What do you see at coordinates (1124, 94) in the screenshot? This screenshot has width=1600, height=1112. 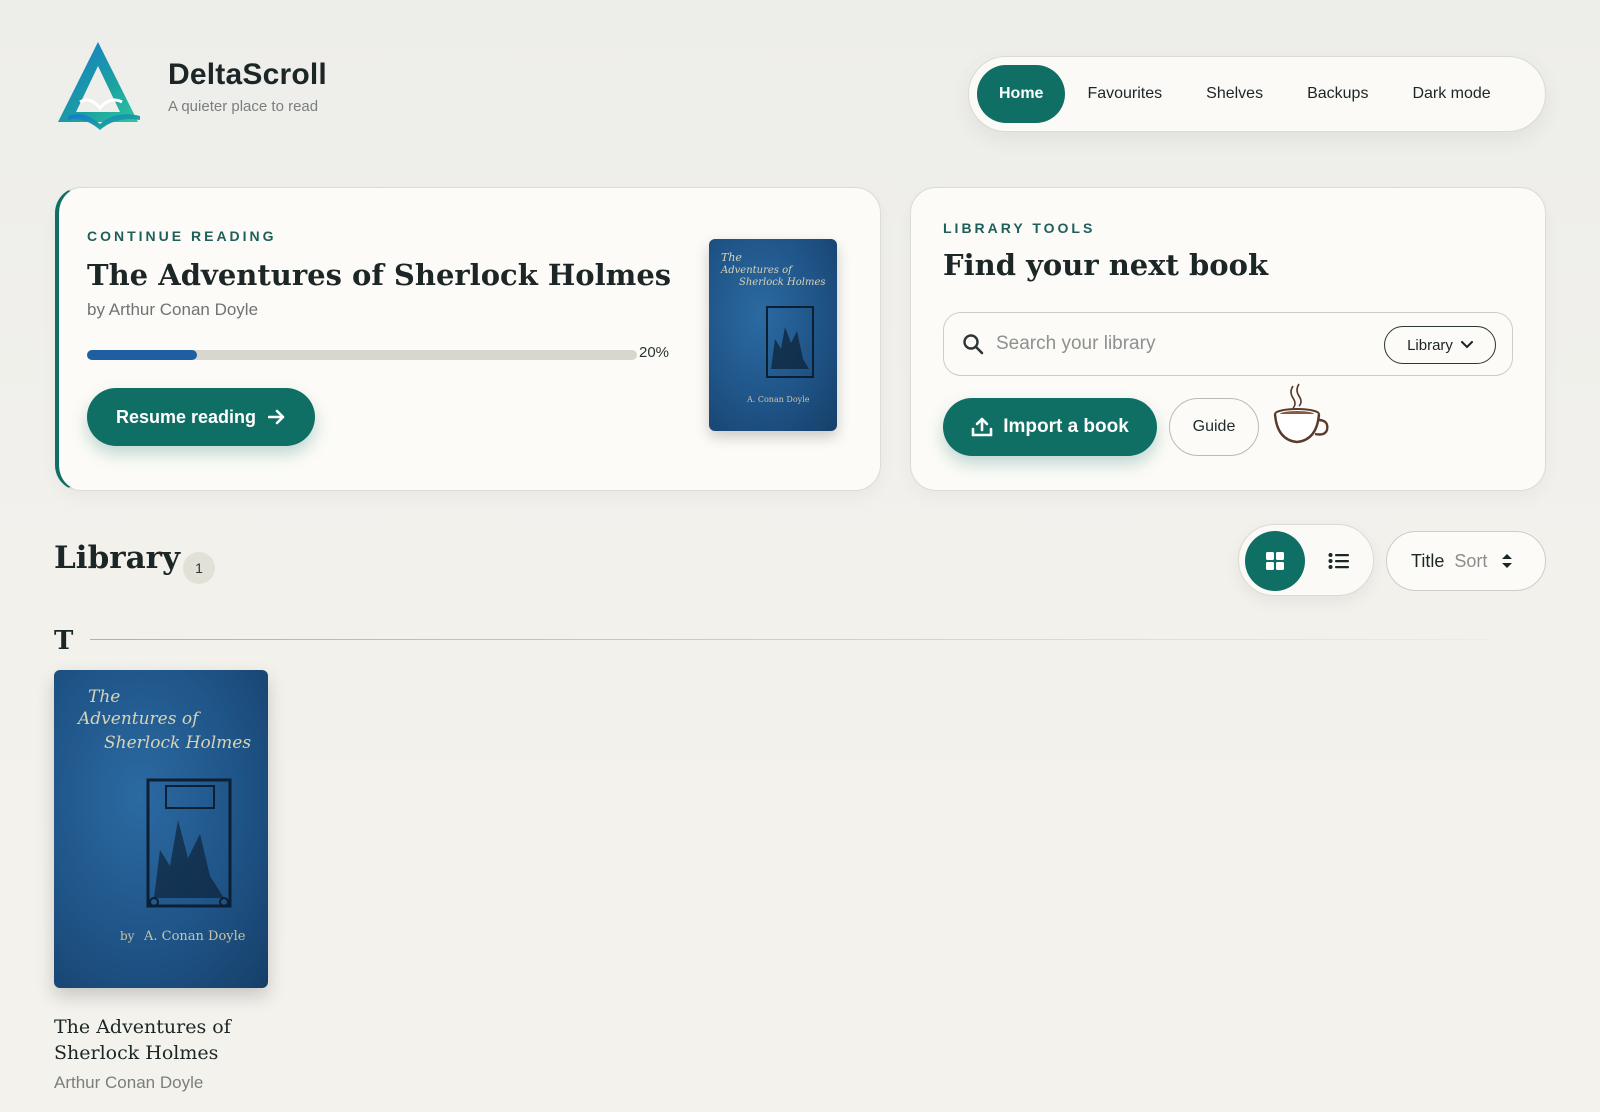 I see `nav-favourites: Favourites` at bounding box center [1124, 94].